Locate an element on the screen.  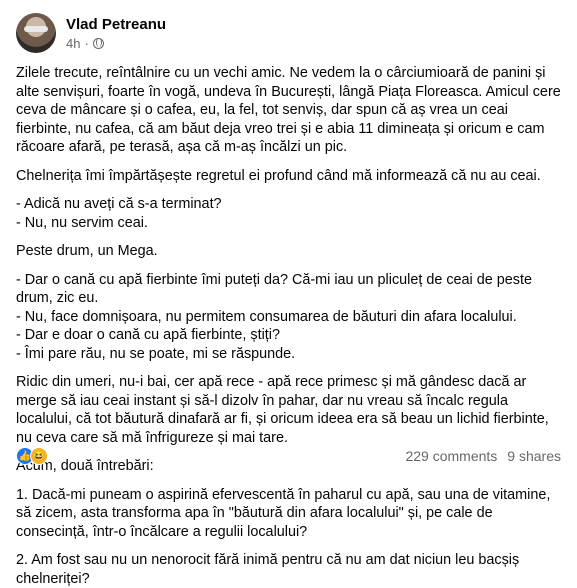
shares-count: 9 shares is located at coordinates (534, 456).